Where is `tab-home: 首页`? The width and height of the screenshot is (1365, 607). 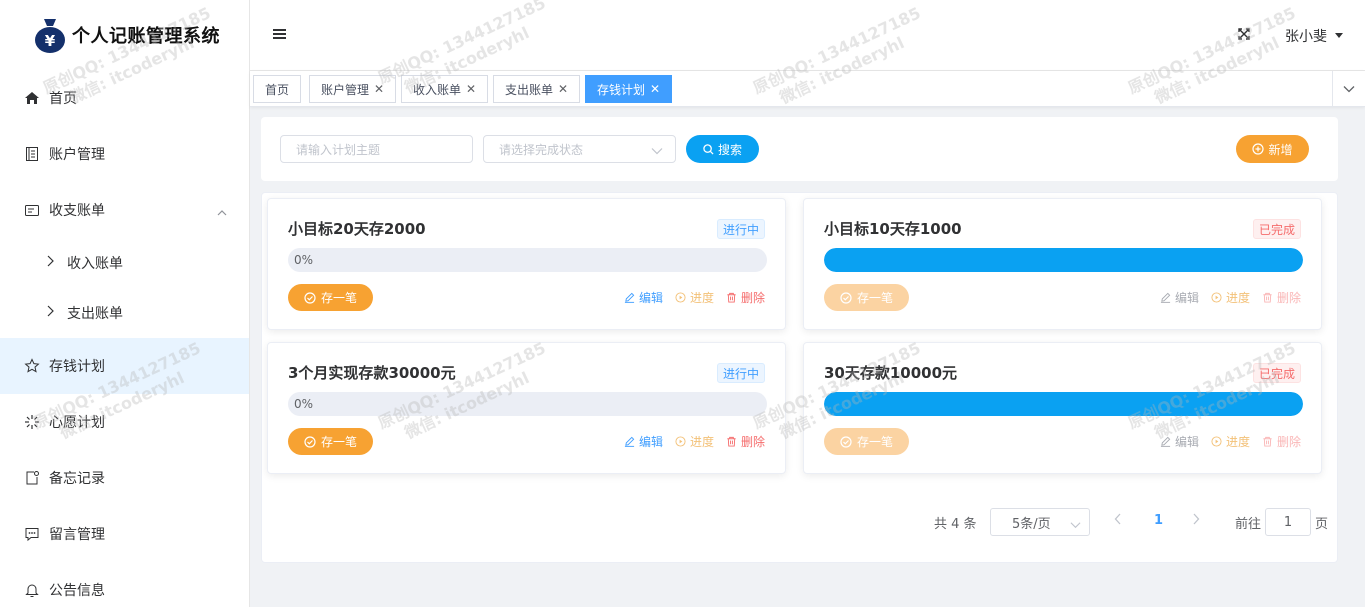
tab-home: 首页 is located at coordinates (277, 89).